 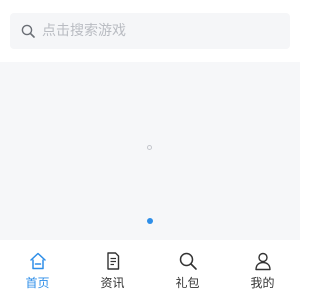 I want to click on tab-me-label: 我的, so click(x=262, y=283).